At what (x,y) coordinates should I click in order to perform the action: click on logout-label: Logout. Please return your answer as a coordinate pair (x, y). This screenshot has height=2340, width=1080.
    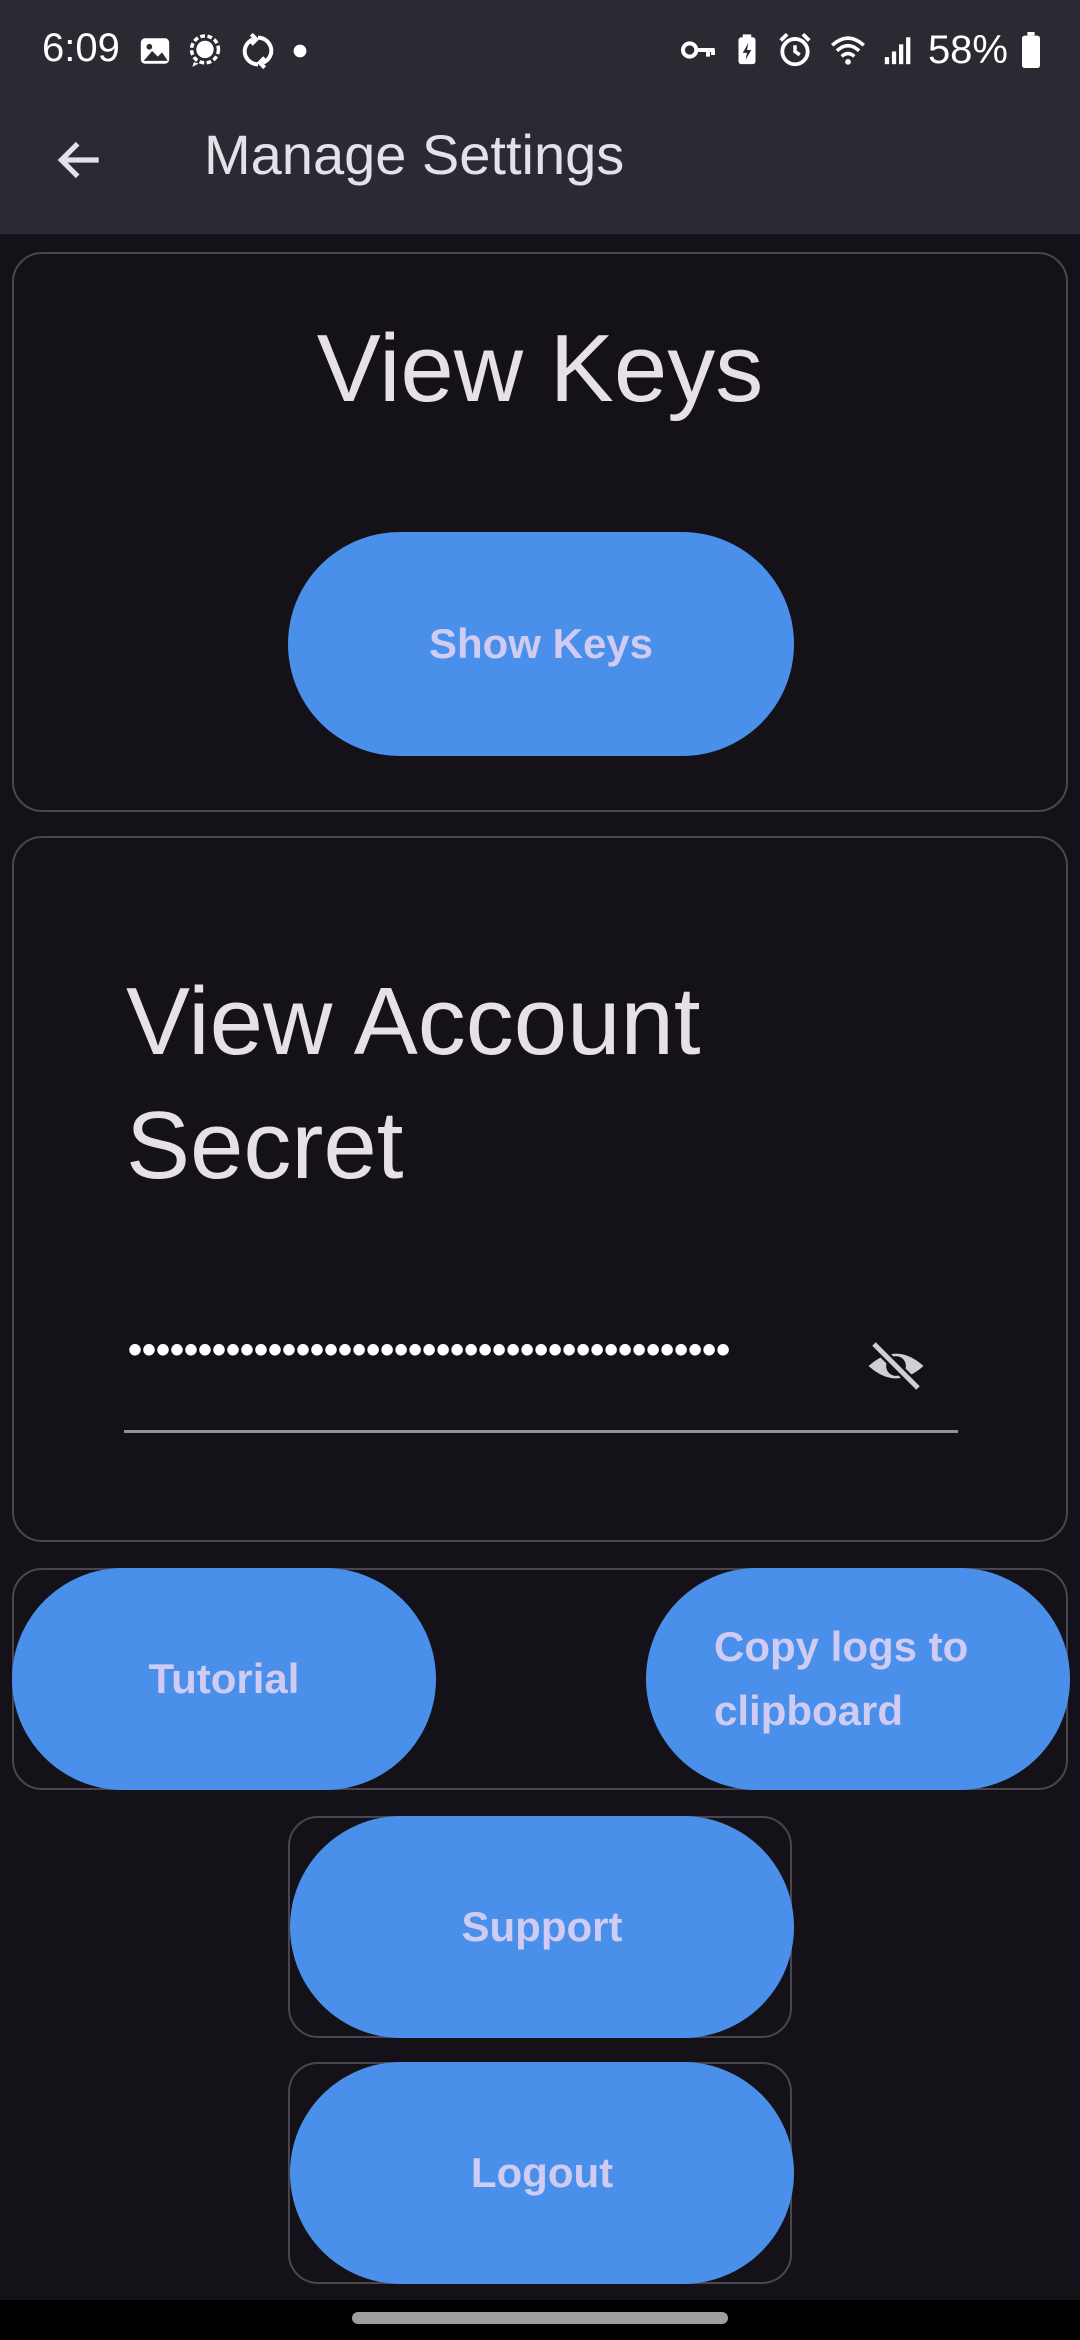
    Looking at the image, I should click on (542, 2172).